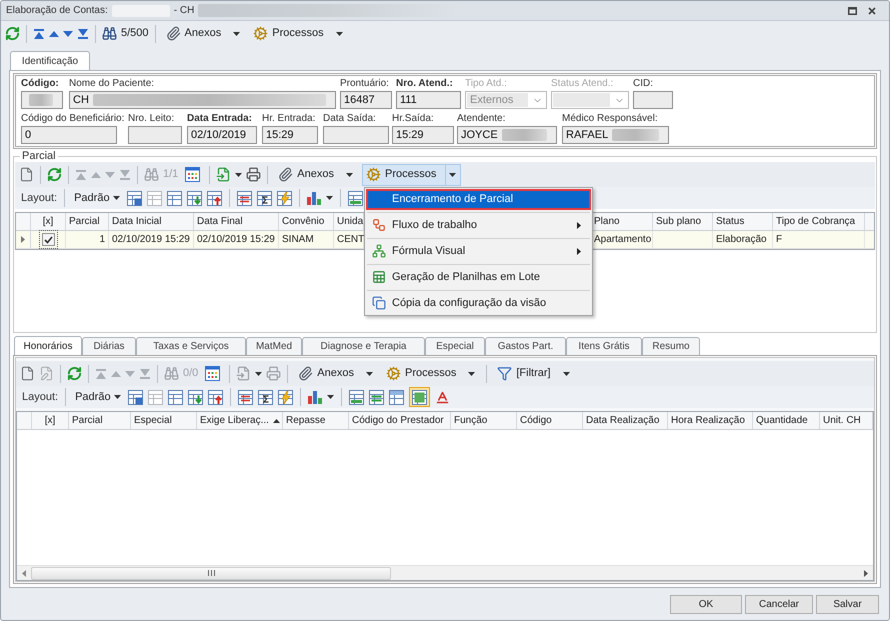  I want to click on horizontal-scrollbar, so click(445, 572).